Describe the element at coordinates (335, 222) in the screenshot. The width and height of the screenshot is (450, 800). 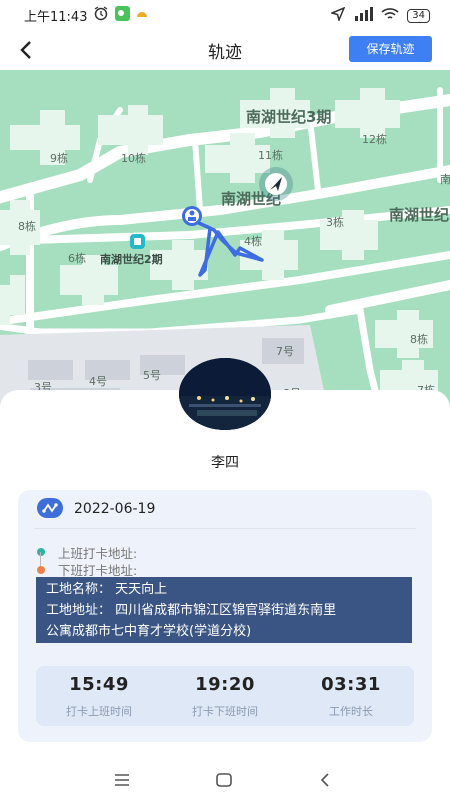
I see `map-label-b3: 3栋` at that location.